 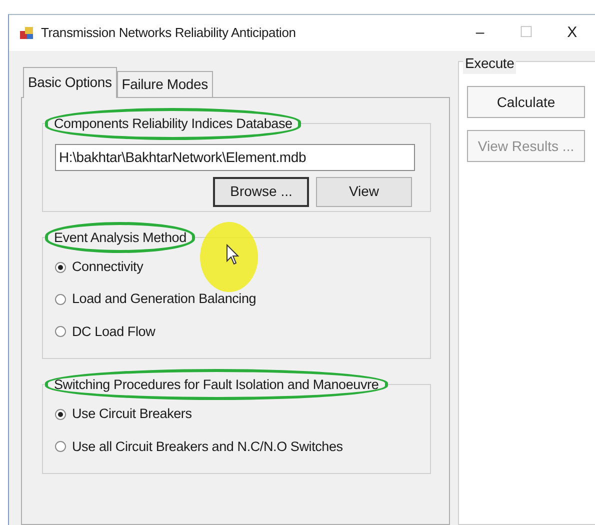 I want to click on radio-label: Use all Circuit Breakers and N.C/N.O Switches, so click(x=207, y=446).